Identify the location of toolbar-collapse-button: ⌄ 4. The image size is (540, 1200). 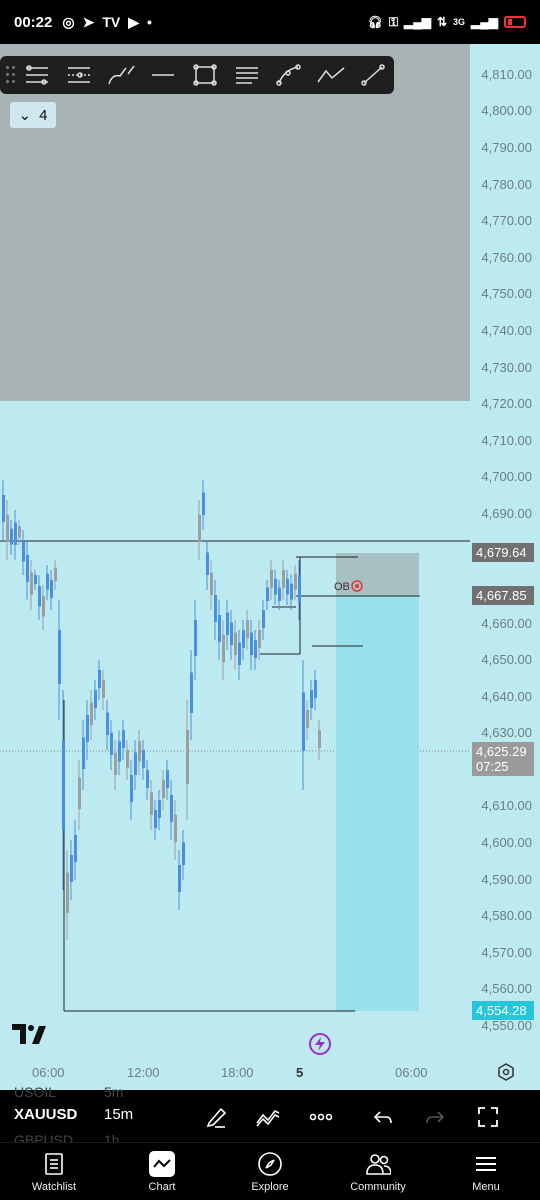
(33, 115).